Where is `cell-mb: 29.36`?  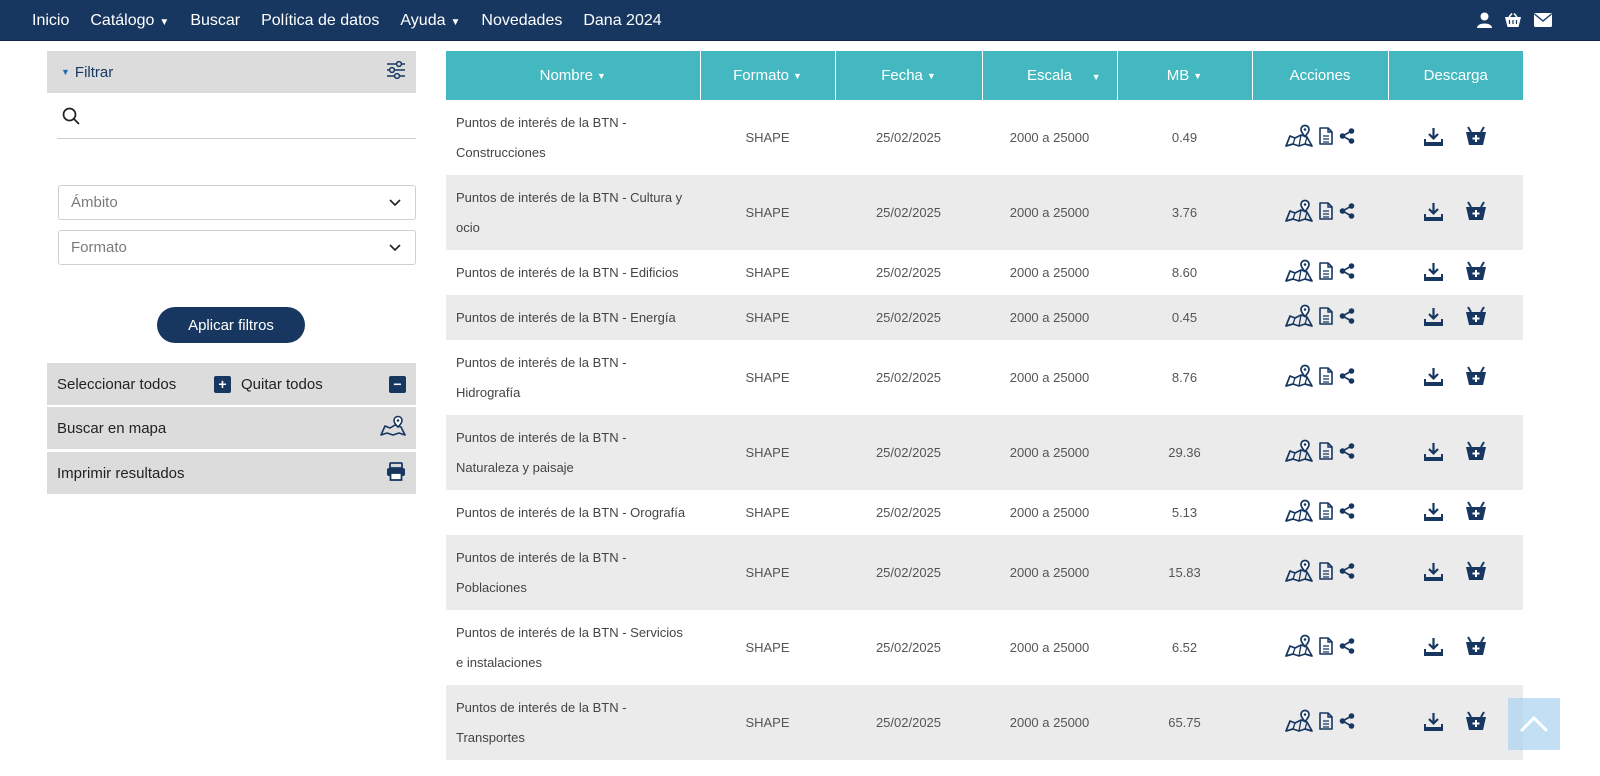 cell-mb: 29.36 is located at coordinates (1184, 452).